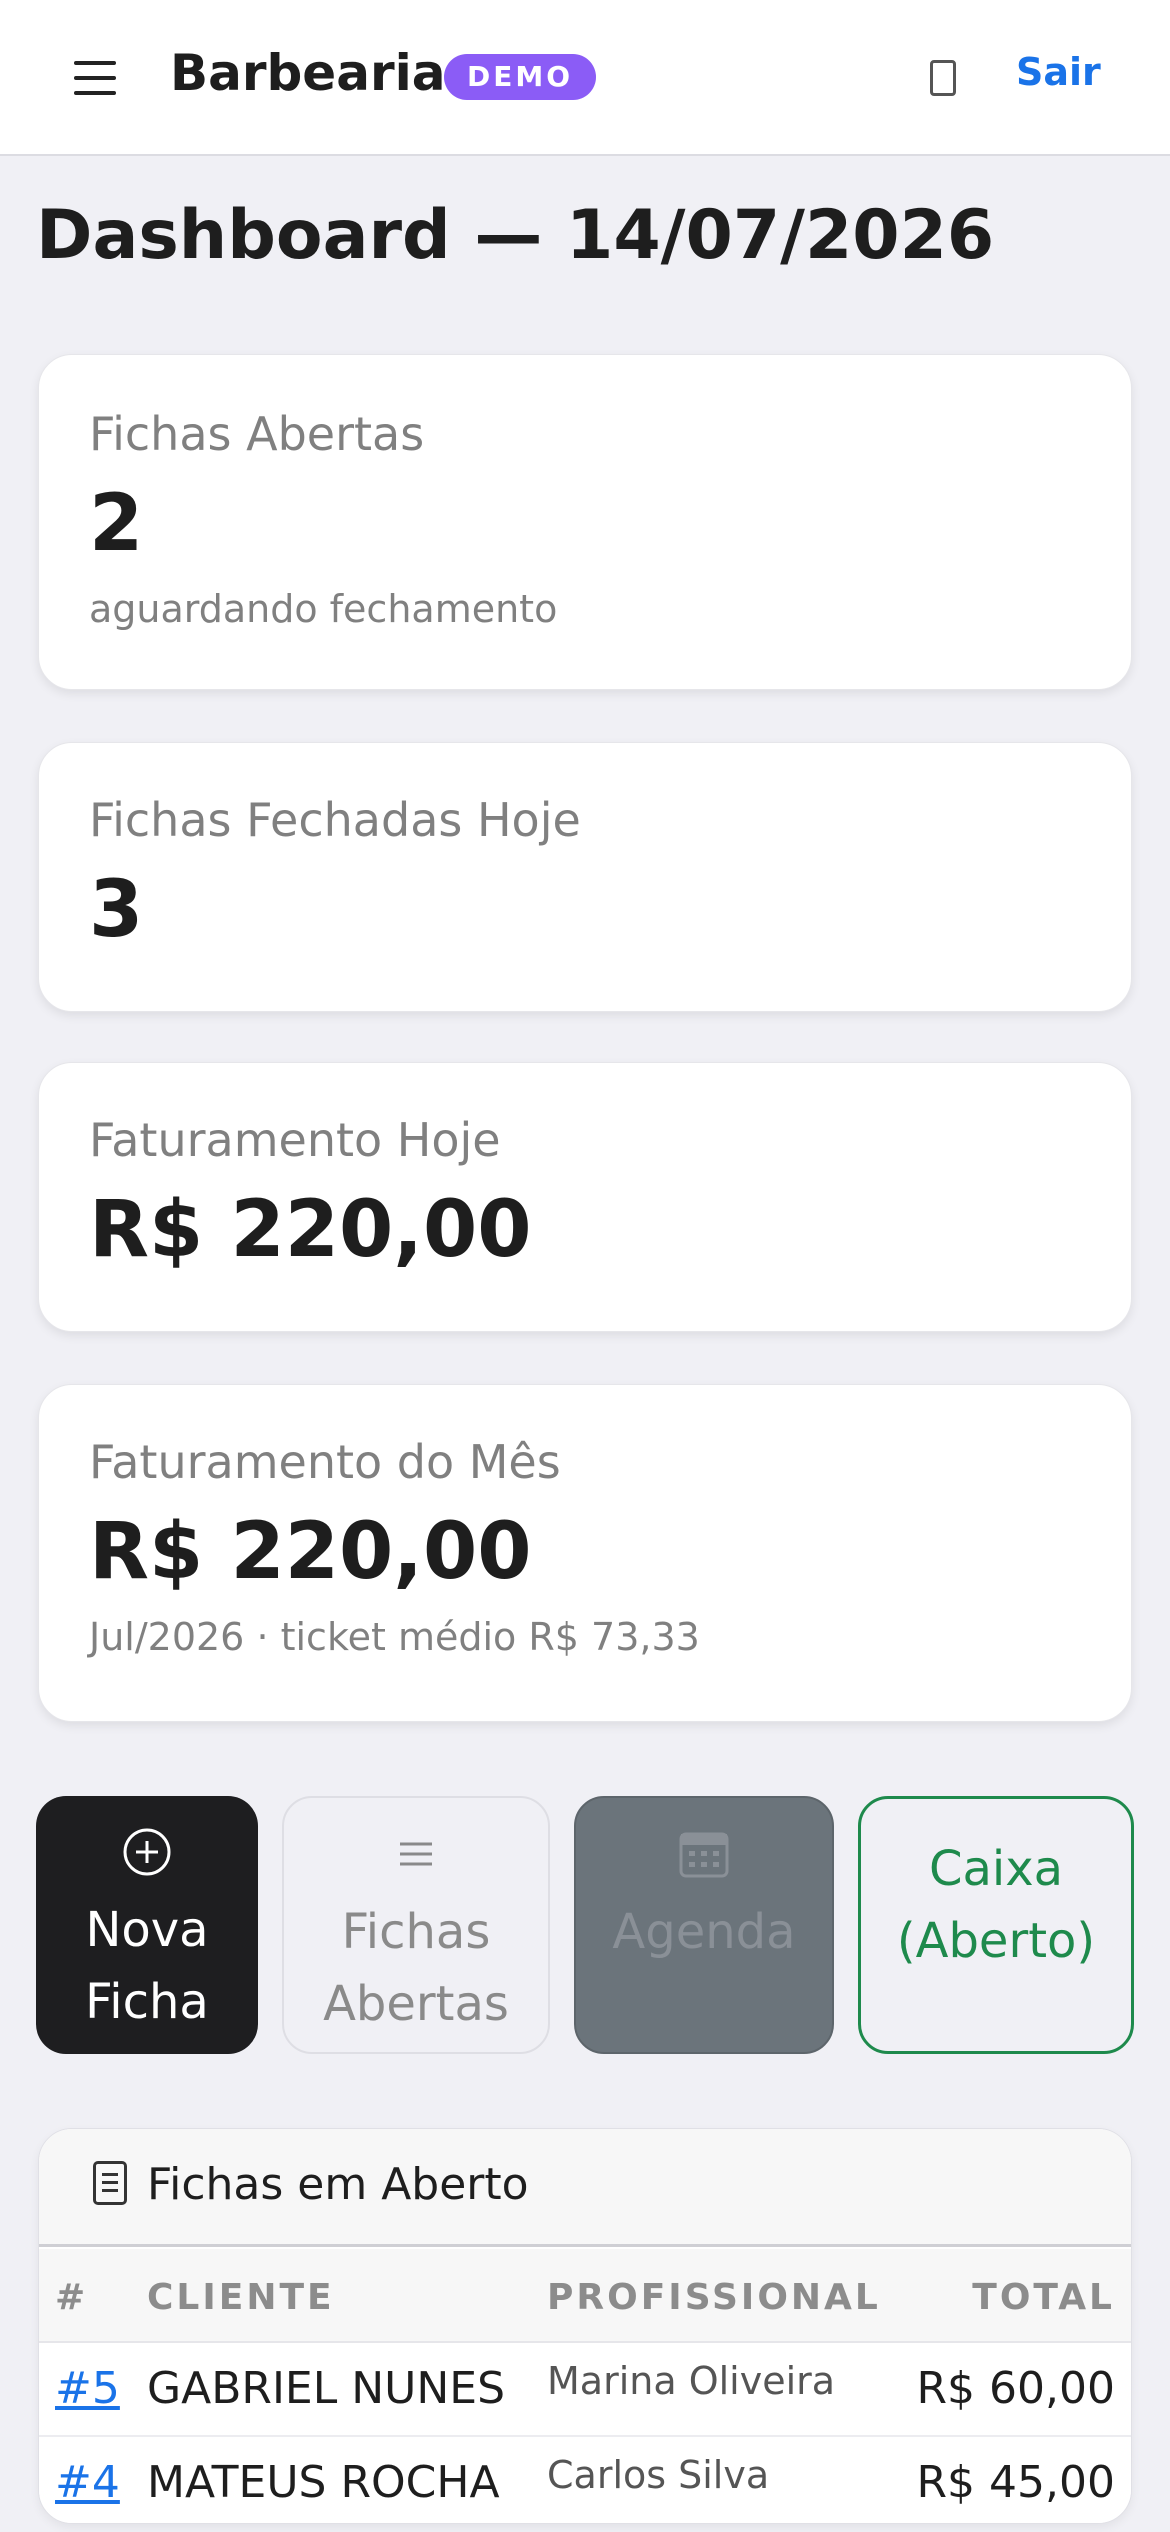 The width and height of the screenshot is (1170, 2532). What do you see at coordinates (147, 1966) in the screenshot?
I see `new-ticket-label: Nova Ficha` at bounding box center [147, 1966].